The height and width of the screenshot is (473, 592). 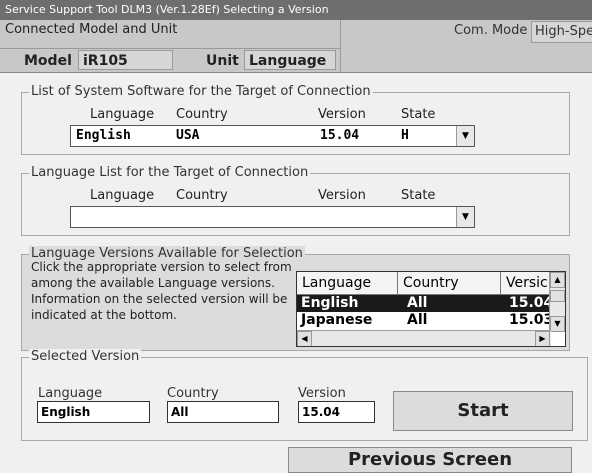 What do you see at coordinates (336, 412) in the screenshot?
I see `version-field: 15.04` at bounding box center [336, 412].